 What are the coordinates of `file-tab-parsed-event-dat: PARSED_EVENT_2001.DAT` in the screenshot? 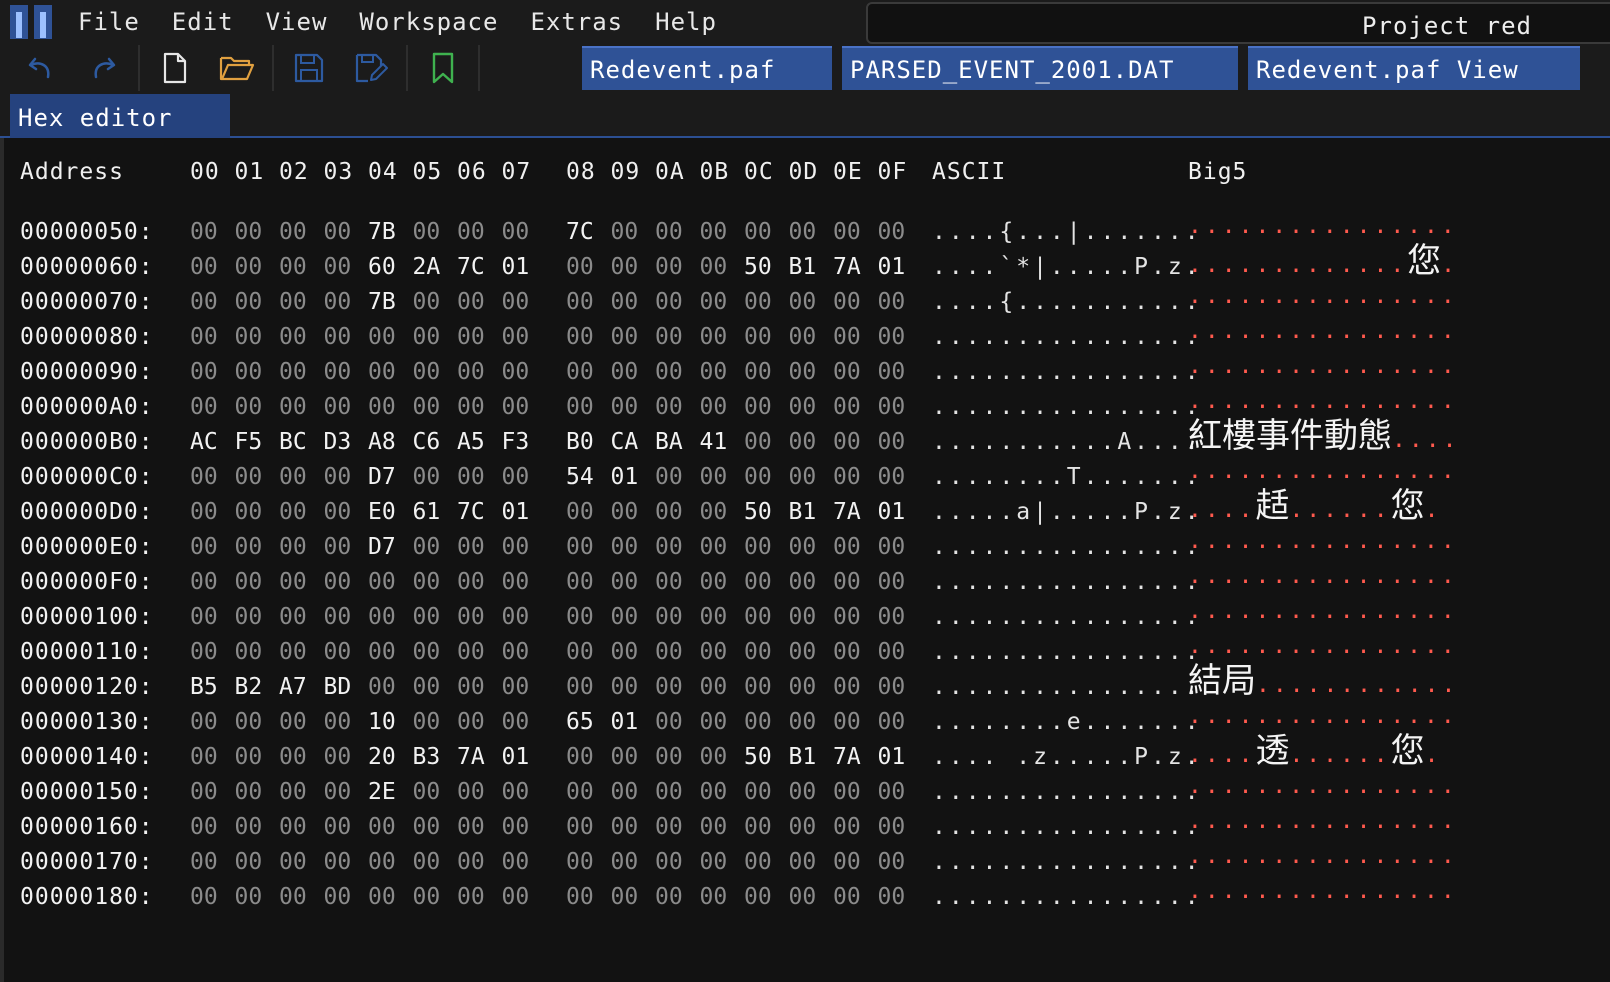 It's located at (1040, 68).